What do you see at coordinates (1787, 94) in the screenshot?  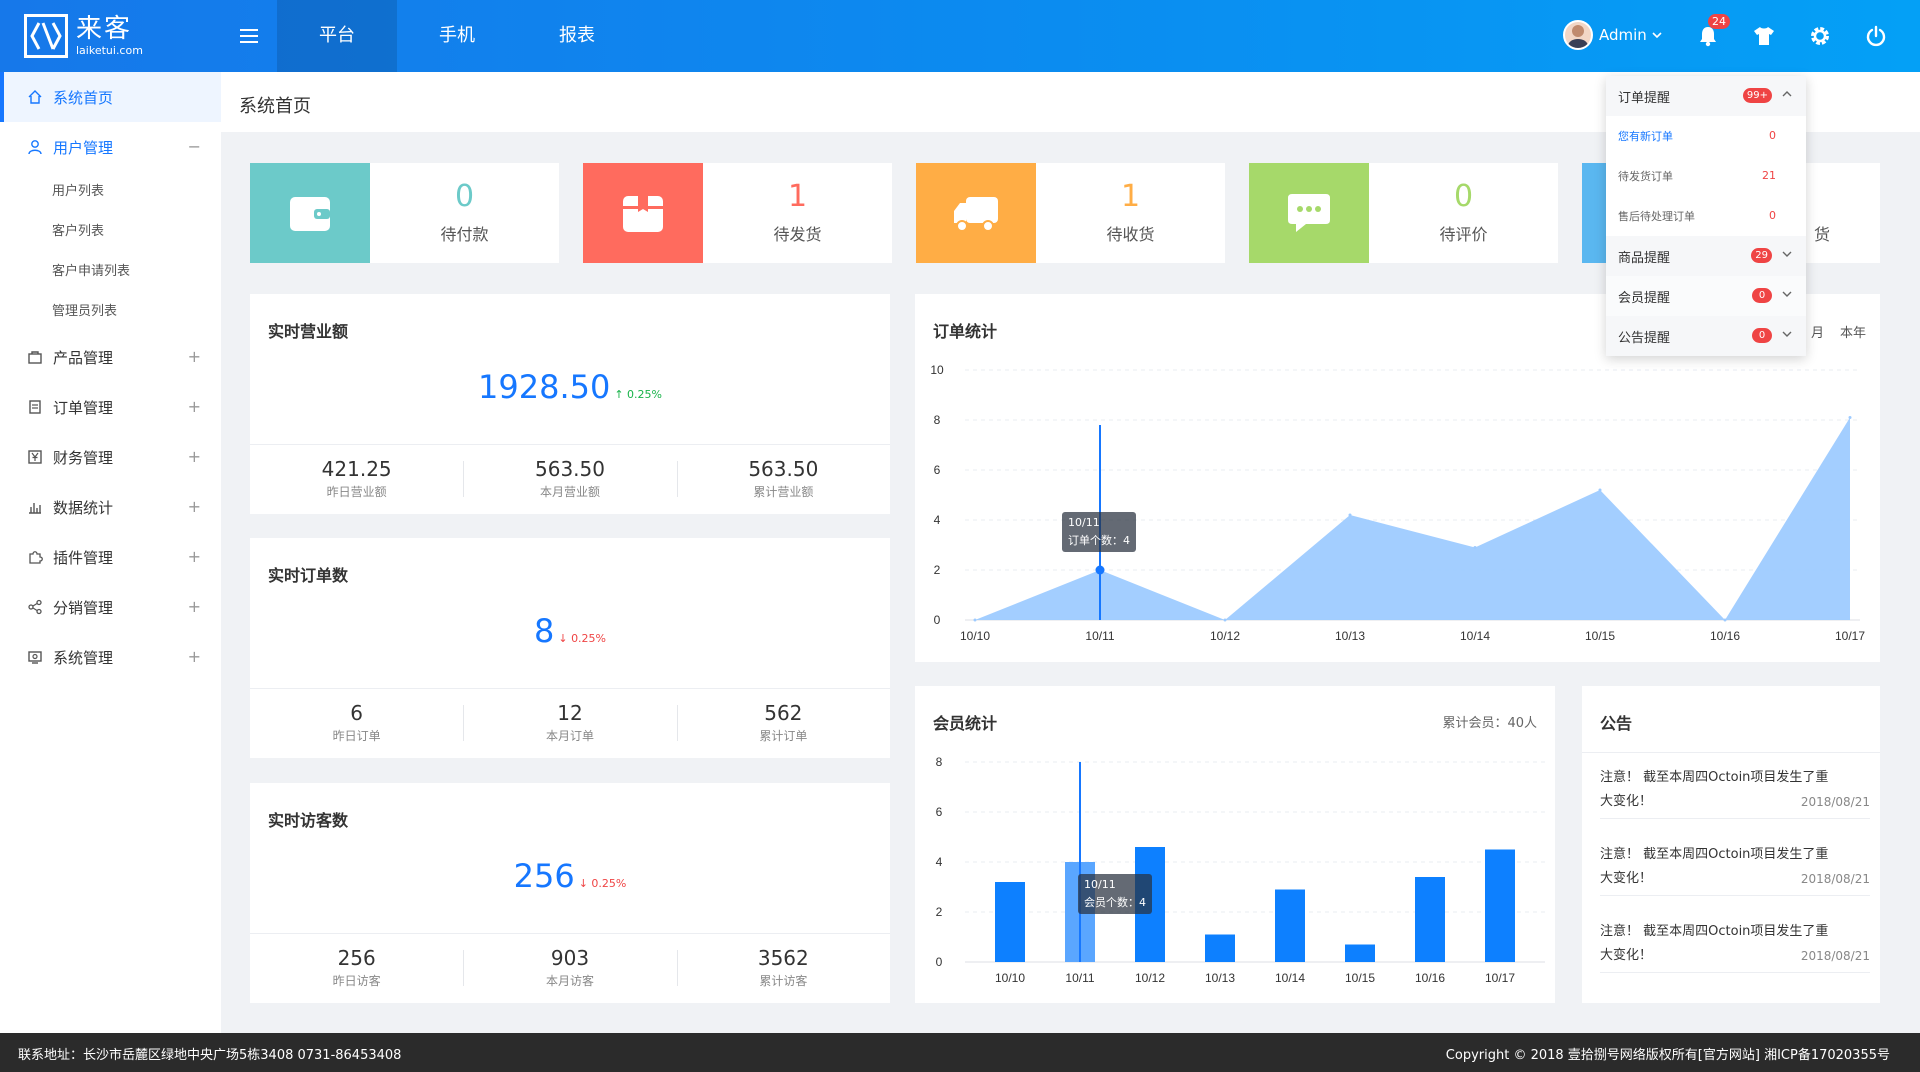 I see `chevron-up-icon` at bounding box center [1787, 94].